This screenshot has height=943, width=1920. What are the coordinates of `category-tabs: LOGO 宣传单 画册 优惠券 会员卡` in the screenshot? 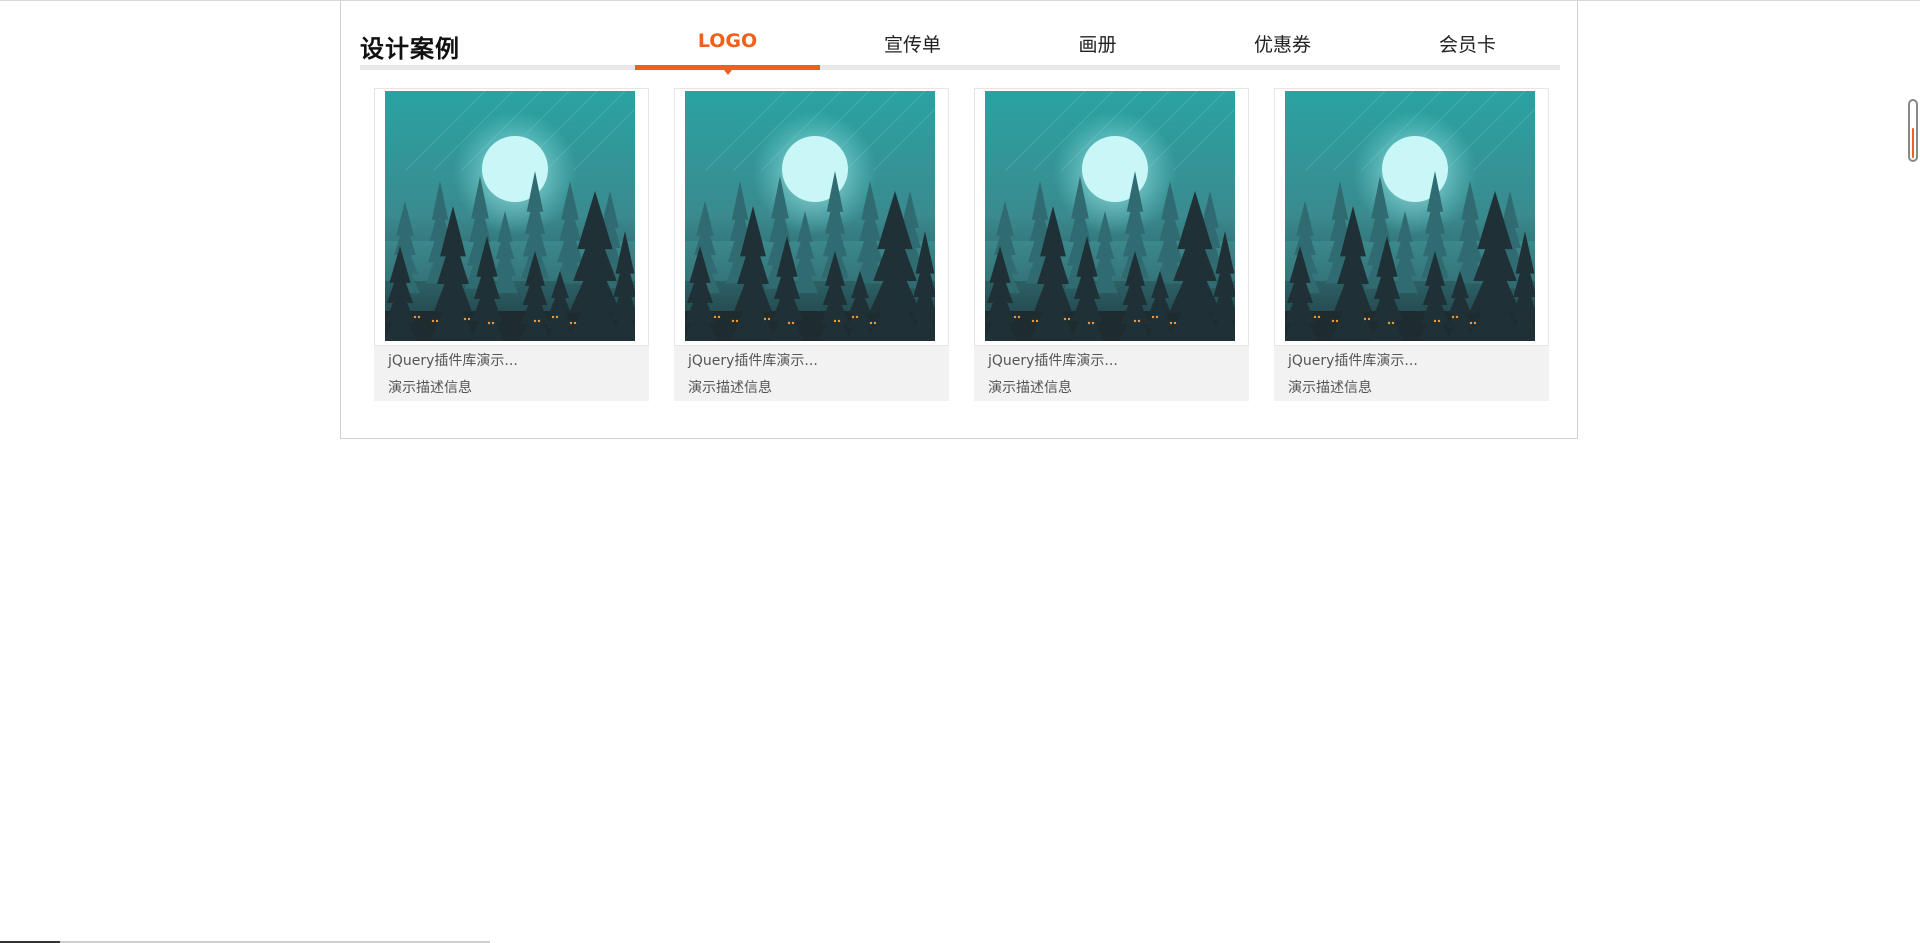 It's located at (1097, 38).